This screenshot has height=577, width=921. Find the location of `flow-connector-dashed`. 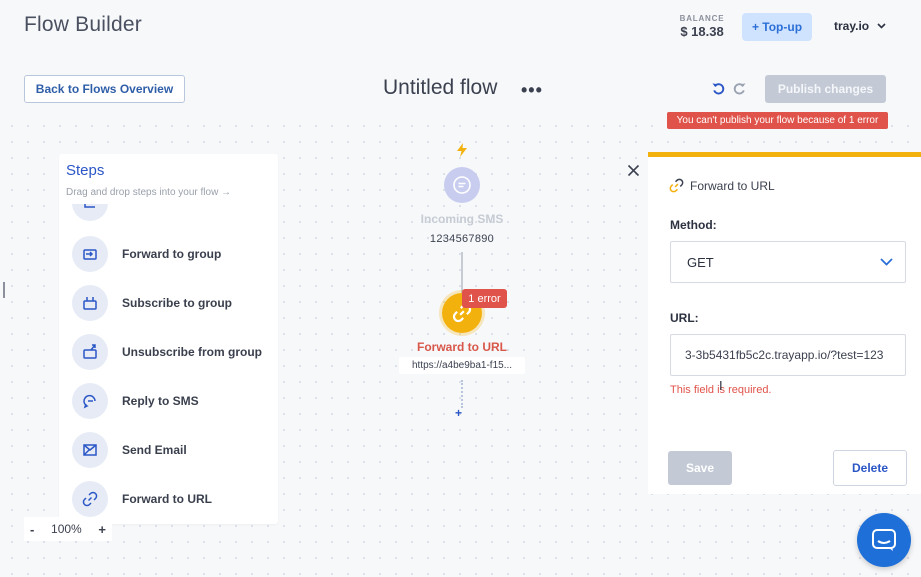

flow-connector-dashed is located at coordinates (462, 394).